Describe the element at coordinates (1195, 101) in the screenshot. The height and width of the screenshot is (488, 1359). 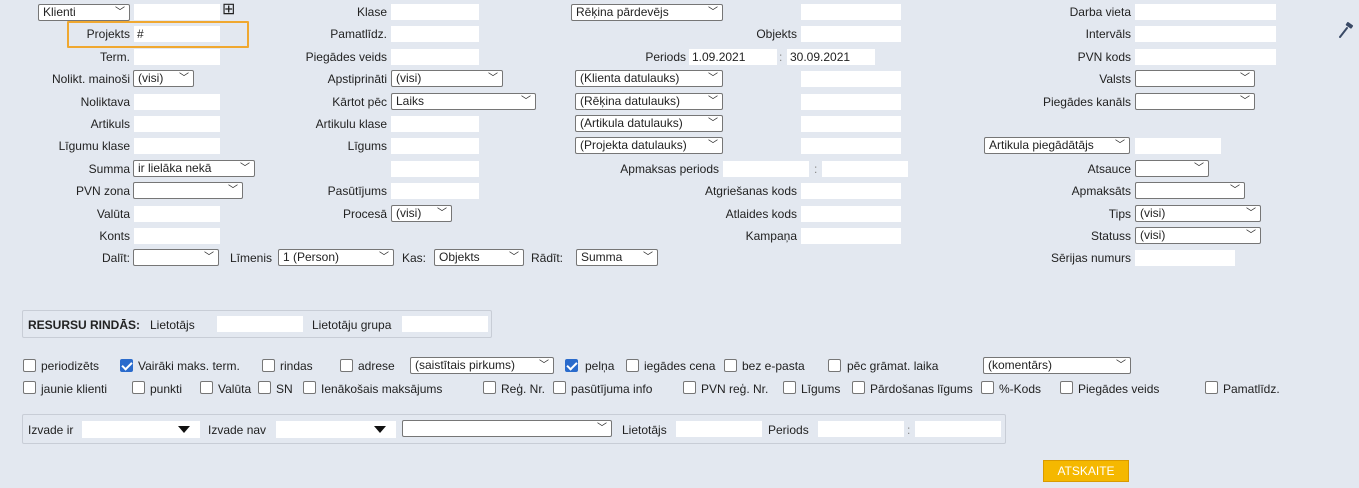
I see `piegades-kanals-select: ﹀` at that location.